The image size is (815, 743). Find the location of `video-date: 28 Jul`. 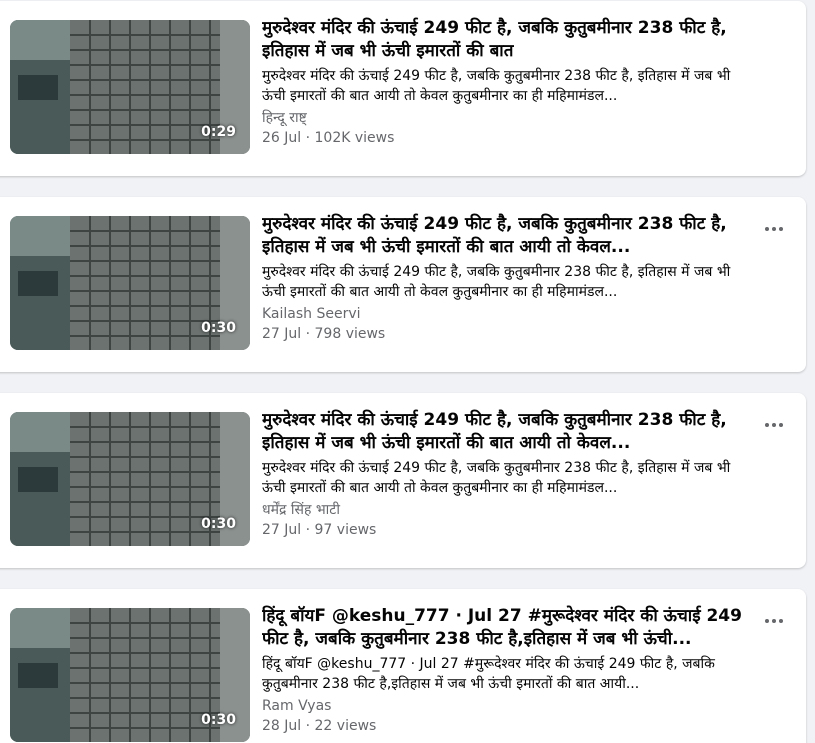

video-date: 28 Jul is located at coordinates (282, 726).